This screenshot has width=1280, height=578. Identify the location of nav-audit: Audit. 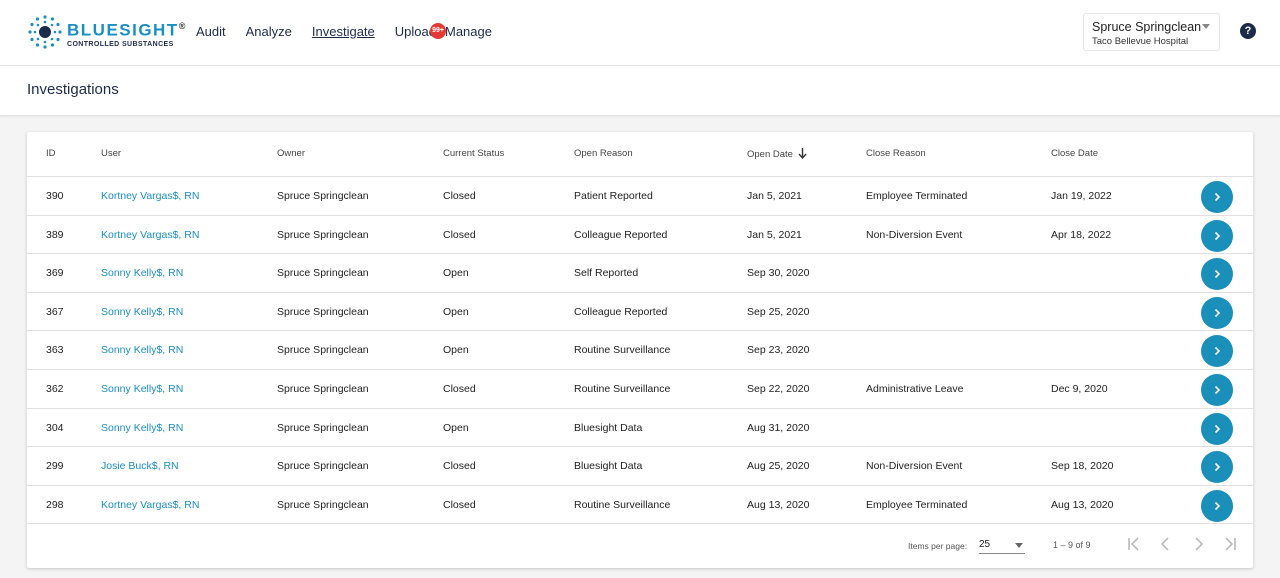
(211, 31).